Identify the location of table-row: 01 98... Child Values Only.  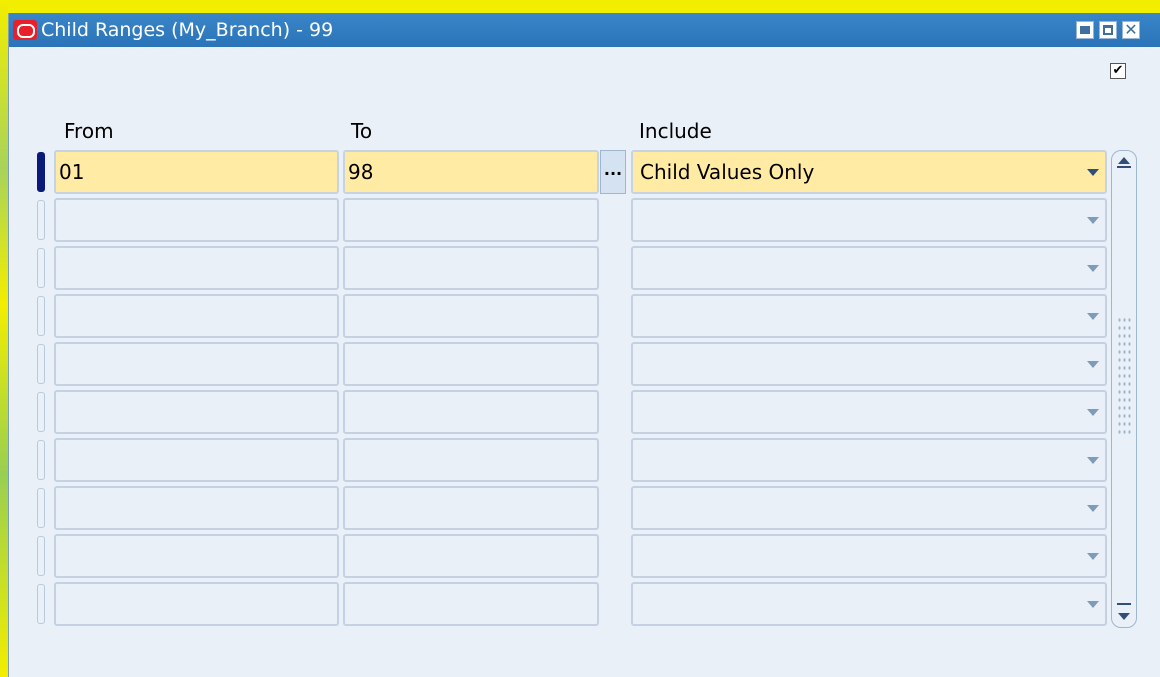
(569, 172).